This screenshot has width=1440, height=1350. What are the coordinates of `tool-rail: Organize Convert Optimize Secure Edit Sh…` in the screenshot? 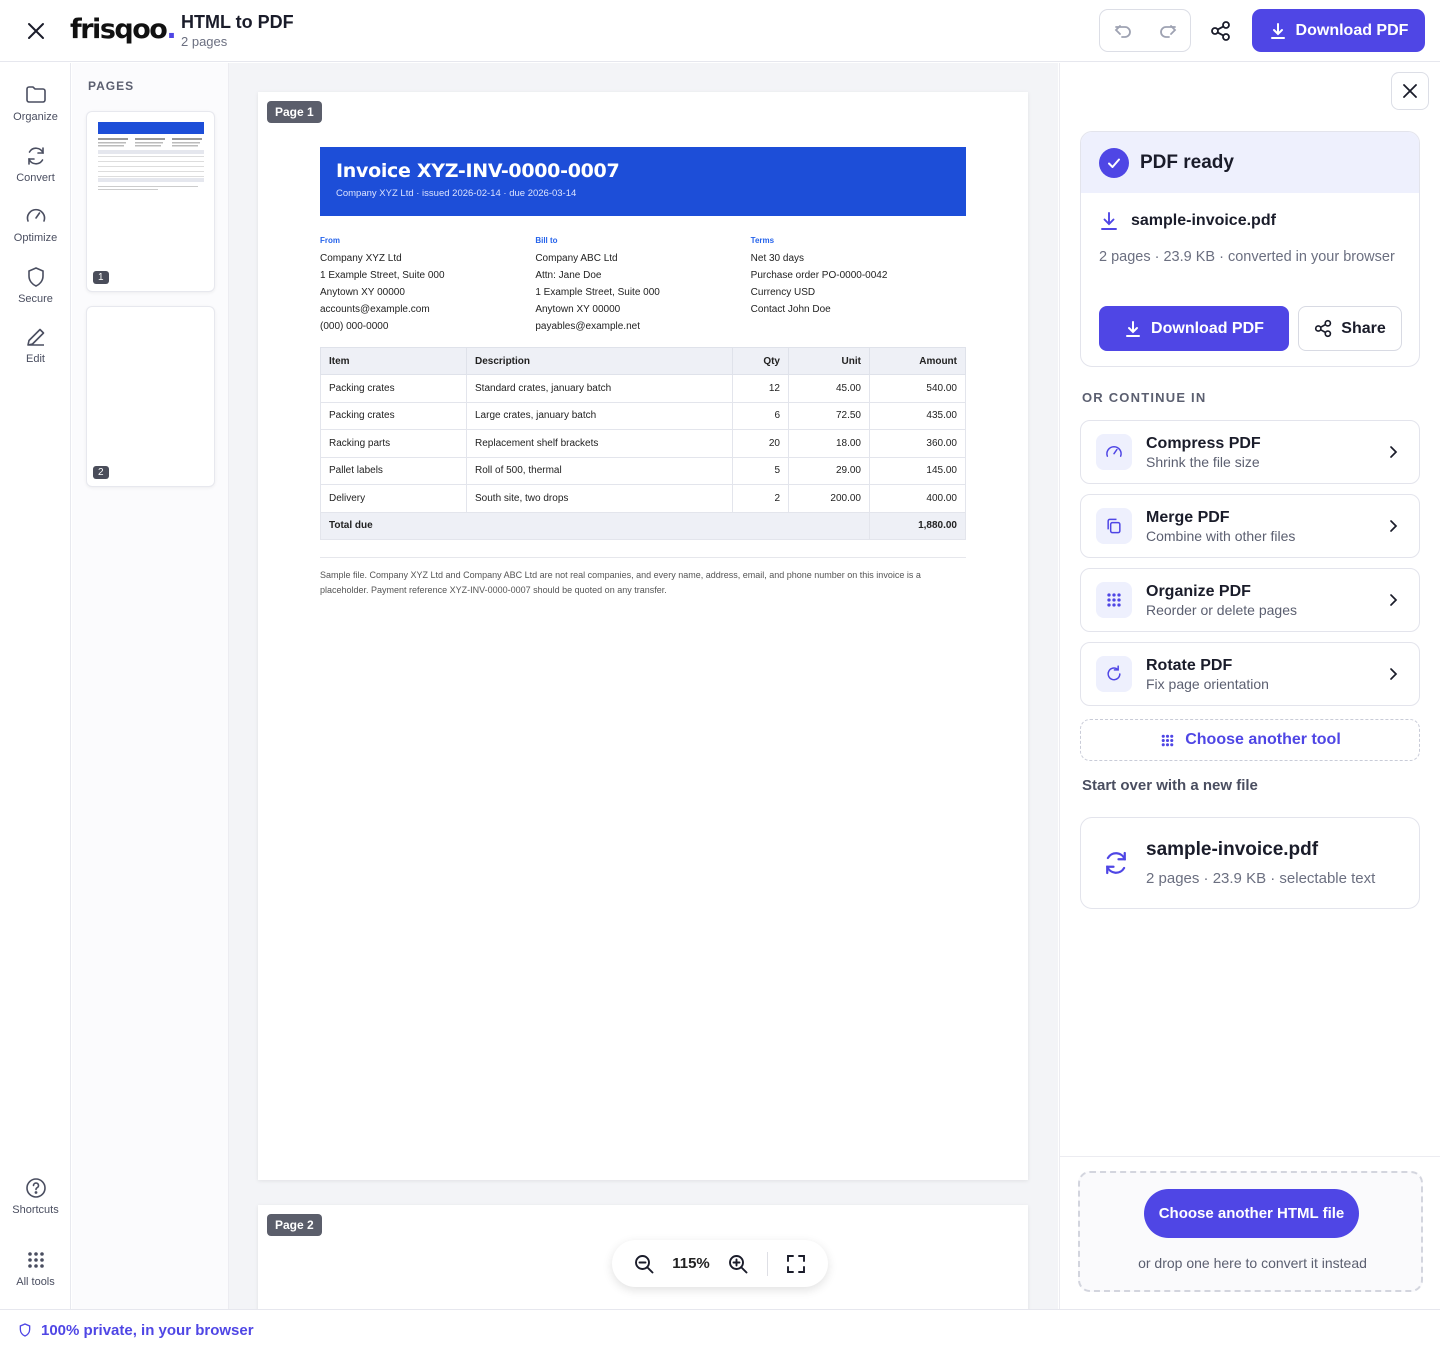 It's located at (35, 686).